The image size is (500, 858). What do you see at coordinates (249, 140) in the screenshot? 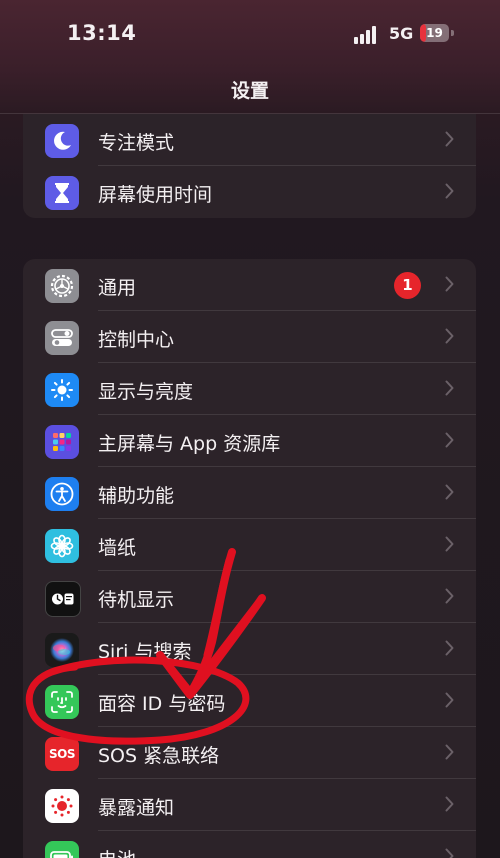
I see `settings-row-focus: 专注模式` at bounding box center [249, 140].